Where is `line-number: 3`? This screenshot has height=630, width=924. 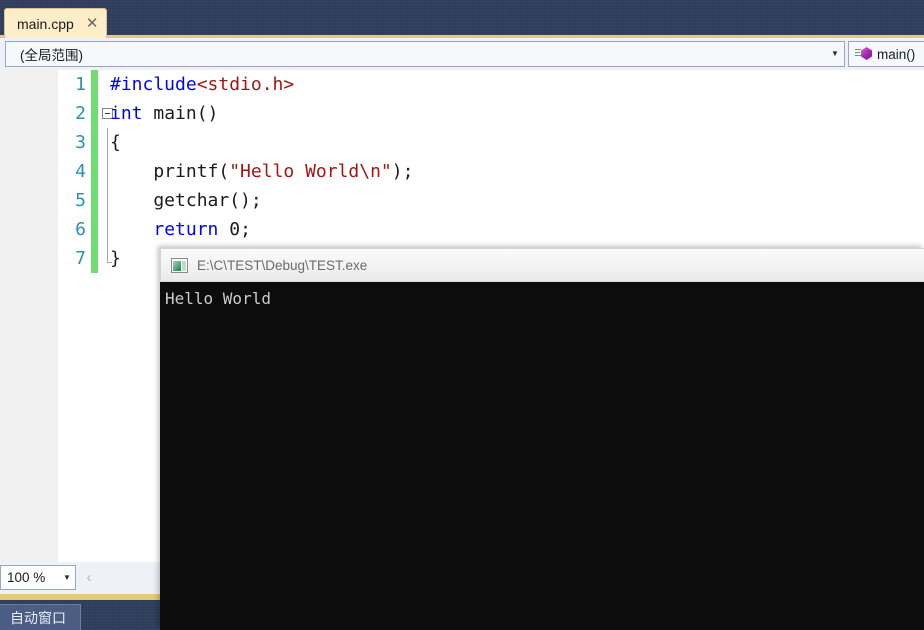 line-number: 3 is located at coordinates (80, 142).